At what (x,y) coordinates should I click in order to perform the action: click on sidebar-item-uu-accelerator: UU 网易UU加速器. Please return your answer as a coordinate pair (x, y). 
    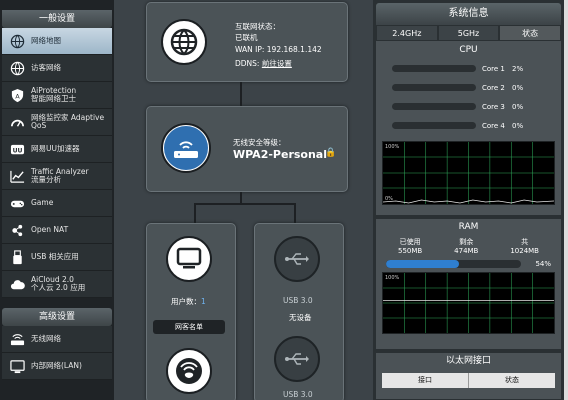
    Looking at the image, I should click on (57, 149).